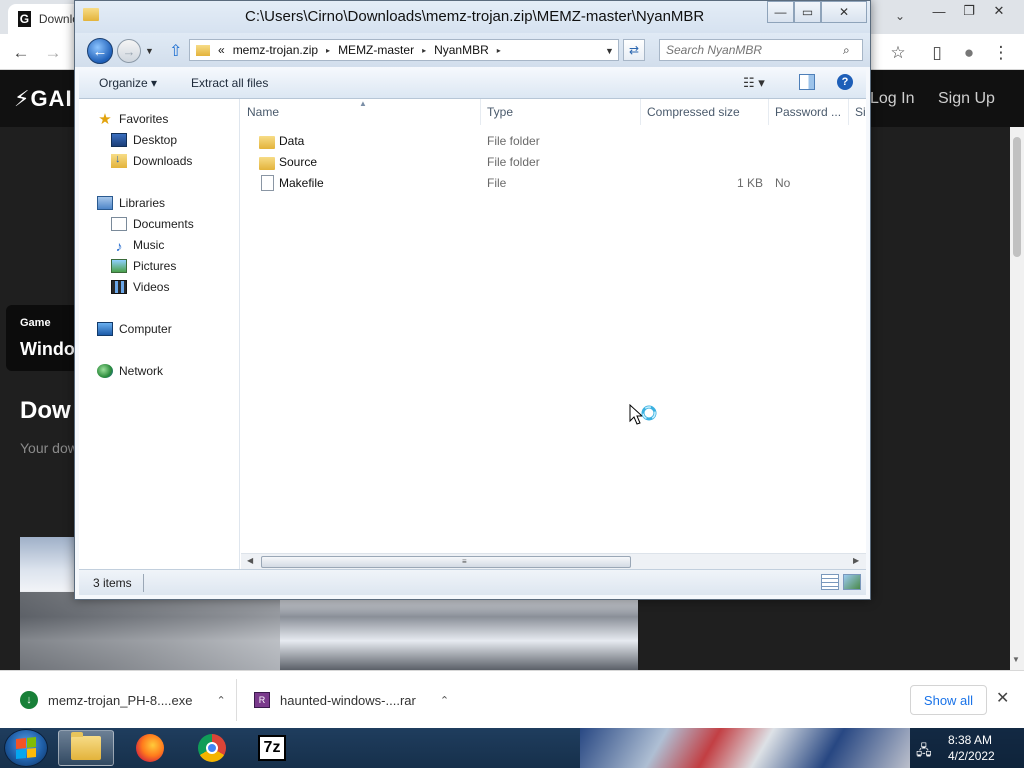 Image resolution: width=1024 pixels, height=768 pixels. What do you see at coordinates (966, 99) in the screenshot?
I see `sign-up-link: Sign Up` at bounding box center [966, 99].